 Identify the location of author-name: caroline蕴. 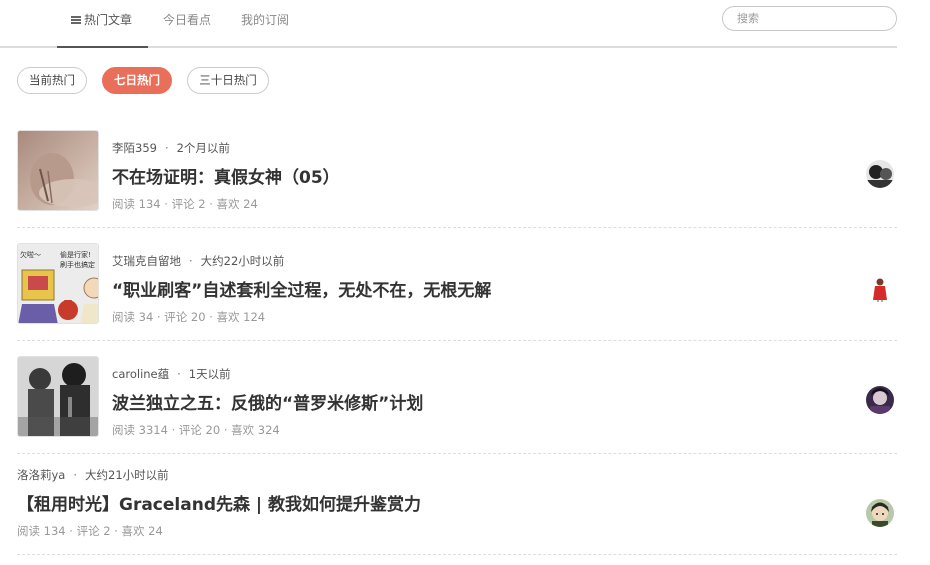
(140, 374).